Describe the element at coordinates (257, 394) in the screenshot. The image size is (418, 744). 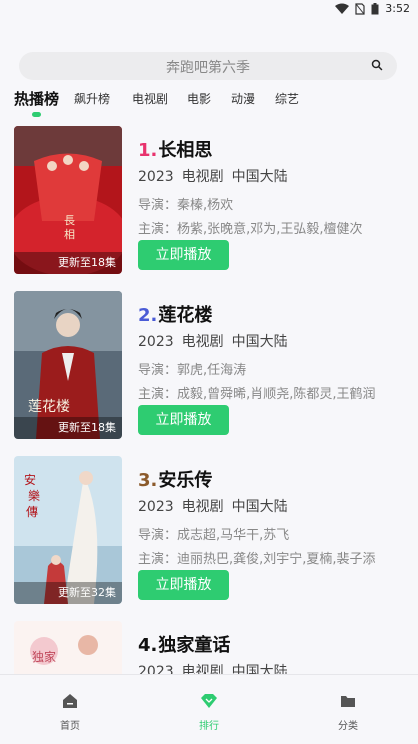
I see `cast-line: 主演：成毅,曾舜晞,肖顺尧,陈都灵,王鹤润` at that location.